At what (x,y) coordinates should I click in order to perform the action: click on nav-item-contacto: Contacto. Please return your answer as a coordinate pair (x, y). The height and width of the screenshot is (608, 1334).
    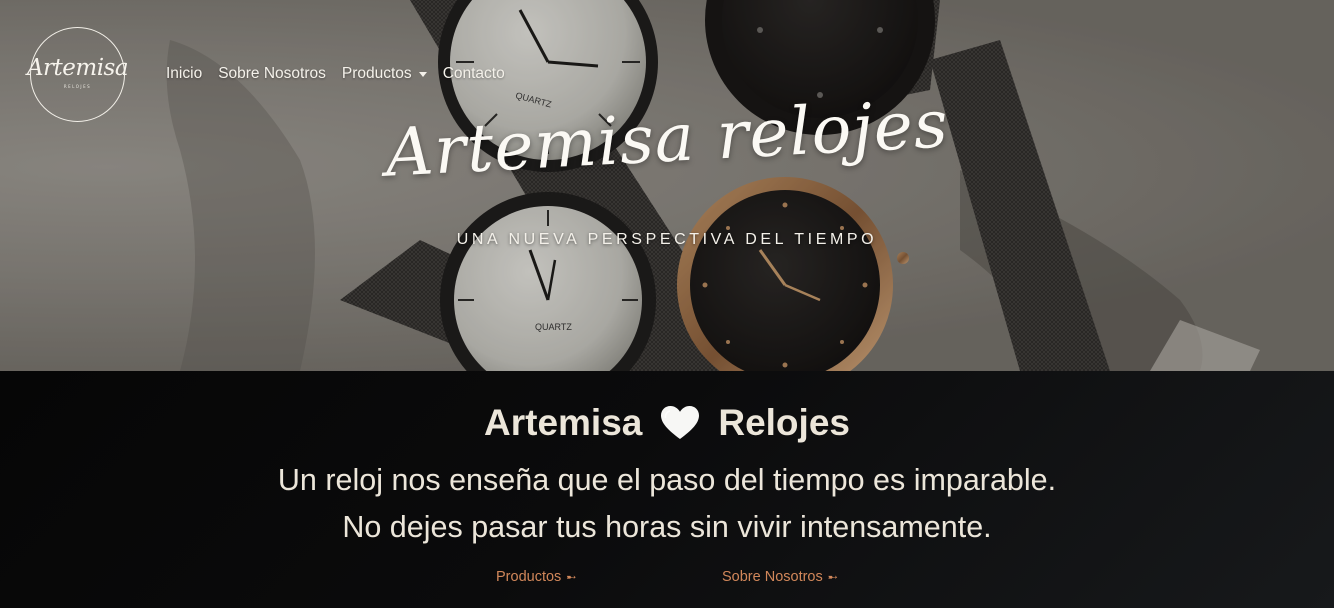
    Looking at the image, I should click on (474, 74).